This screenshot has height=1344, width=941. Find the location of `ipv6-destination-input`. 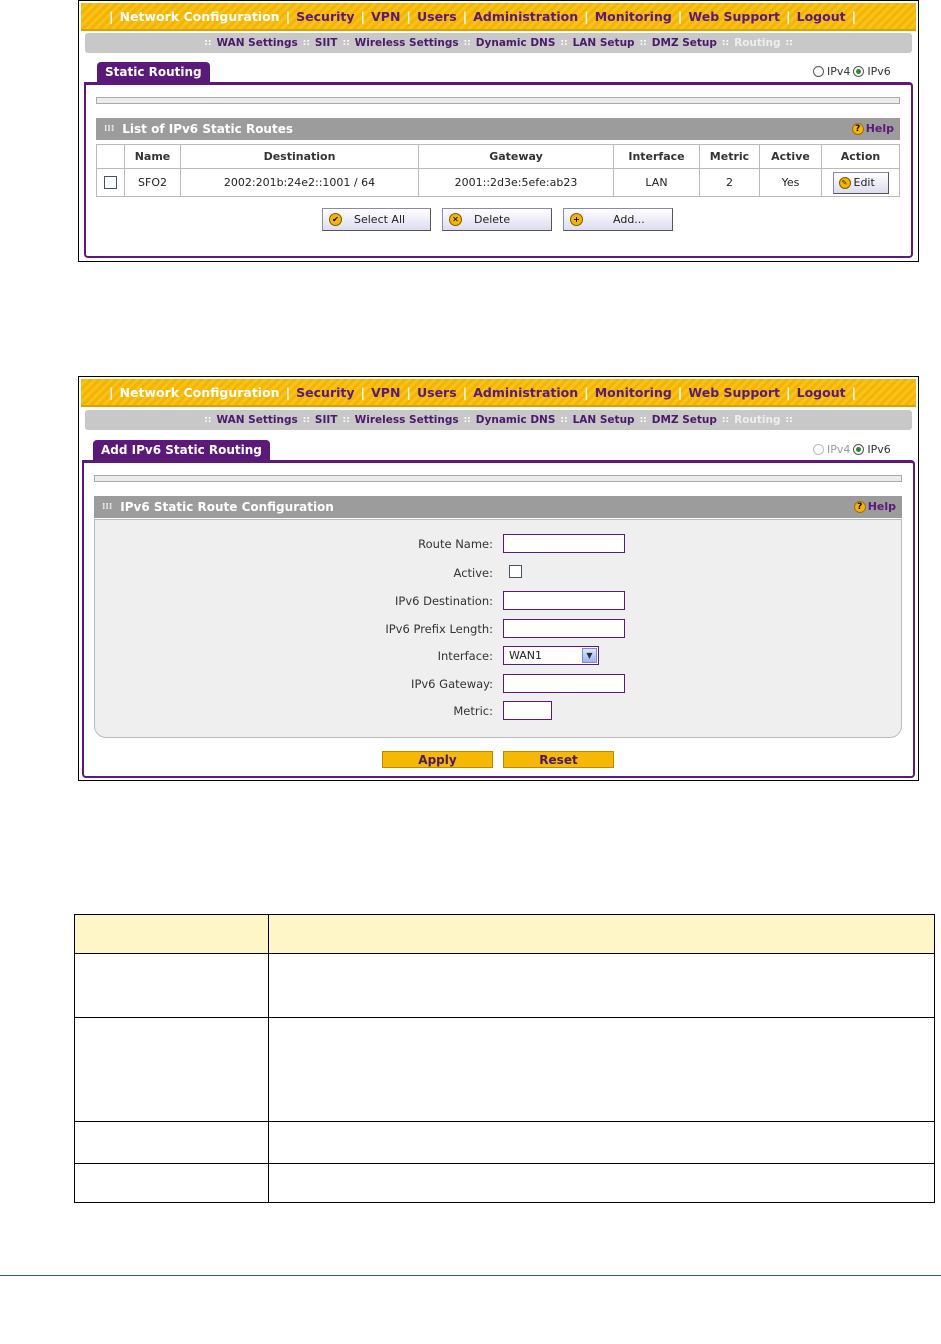

ipv6-destination-input is located at coordinates (564, 600).